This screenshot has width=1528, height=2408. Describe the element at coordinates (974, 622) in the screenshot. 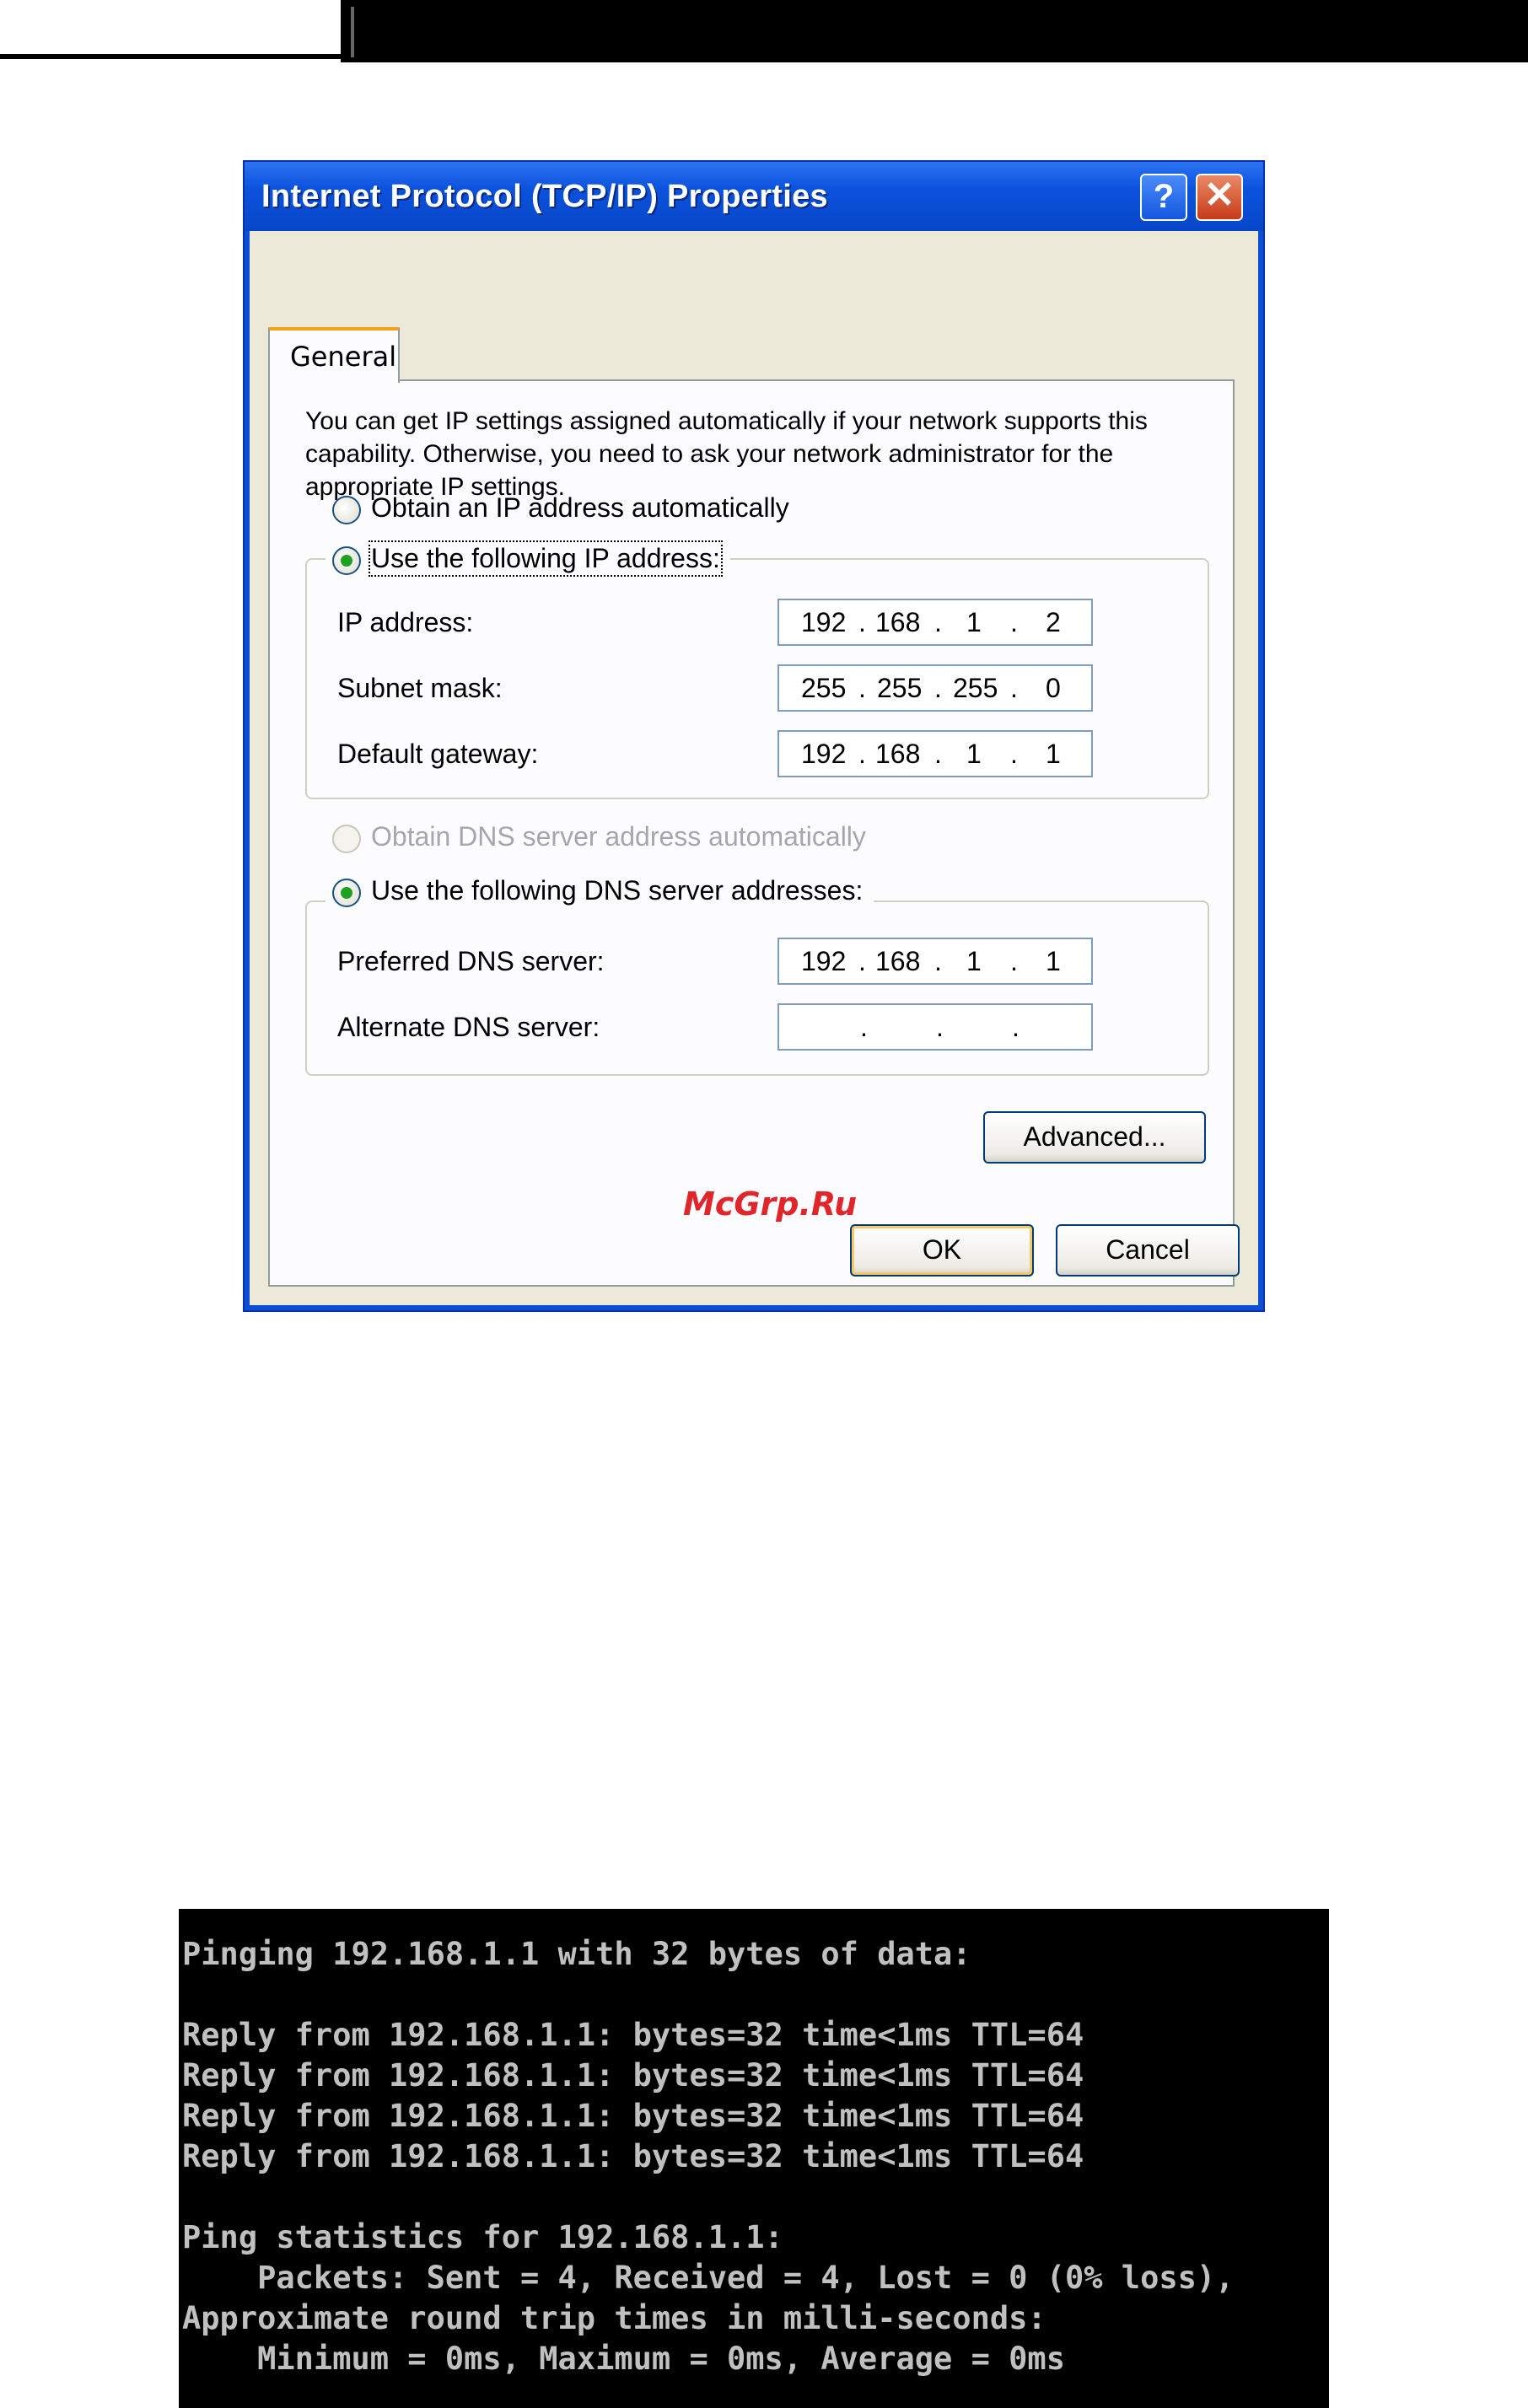

I see `ip-octet-3: 1` at that location.